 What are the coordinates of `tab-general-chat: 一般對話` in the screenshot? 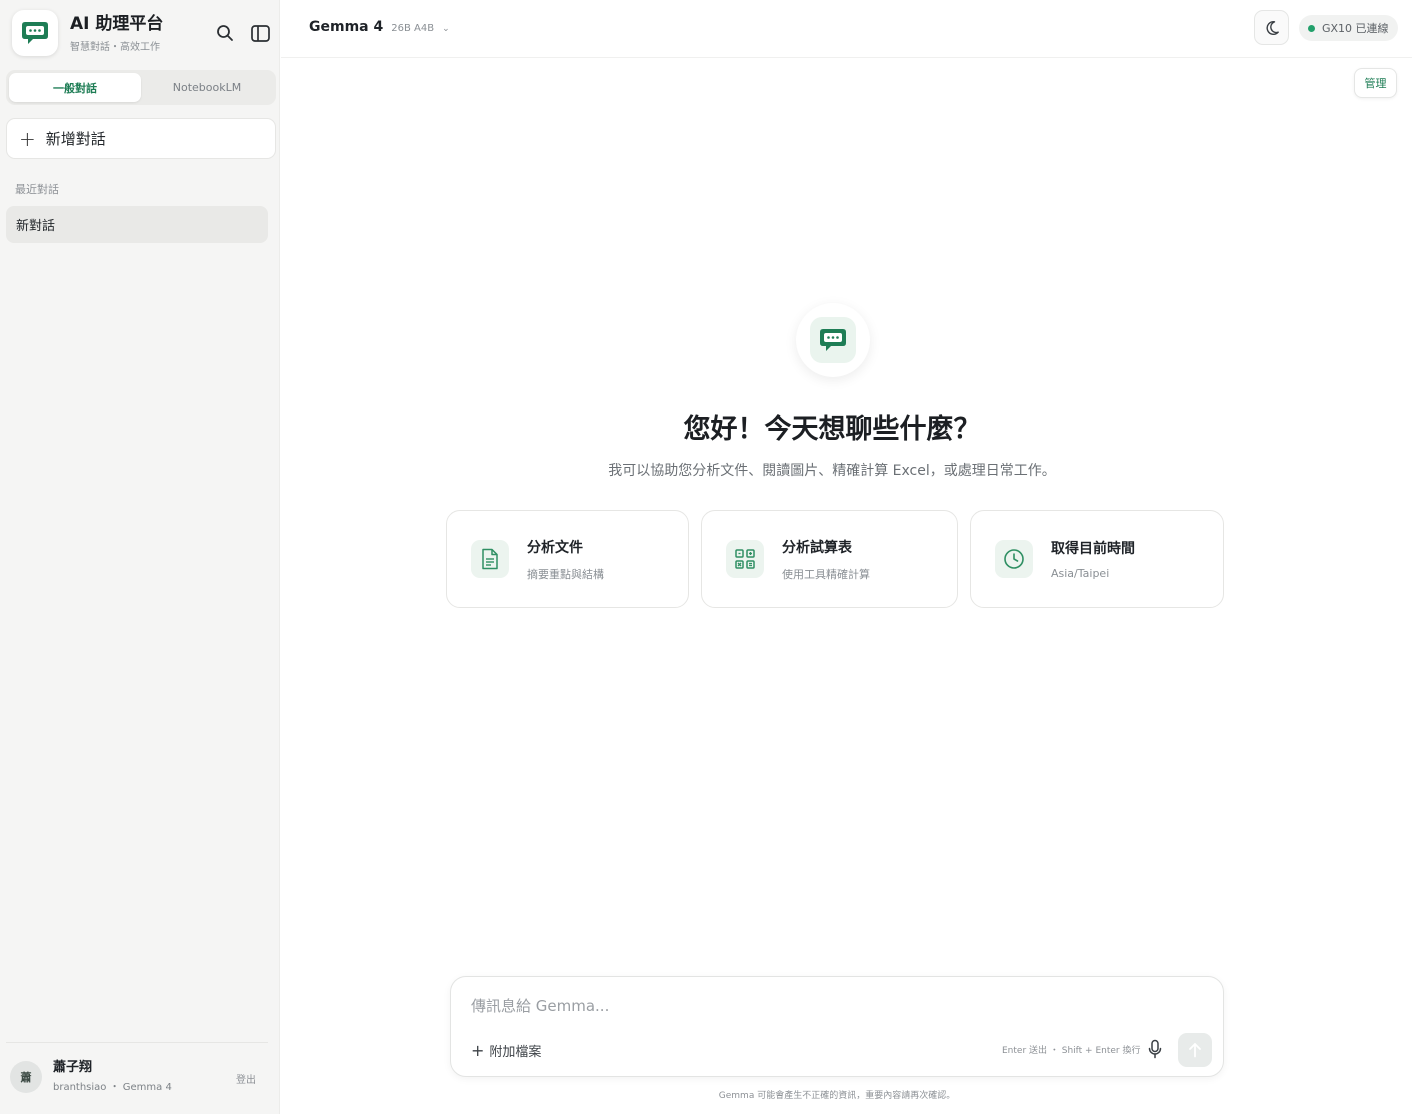 It's located at (75, 87).